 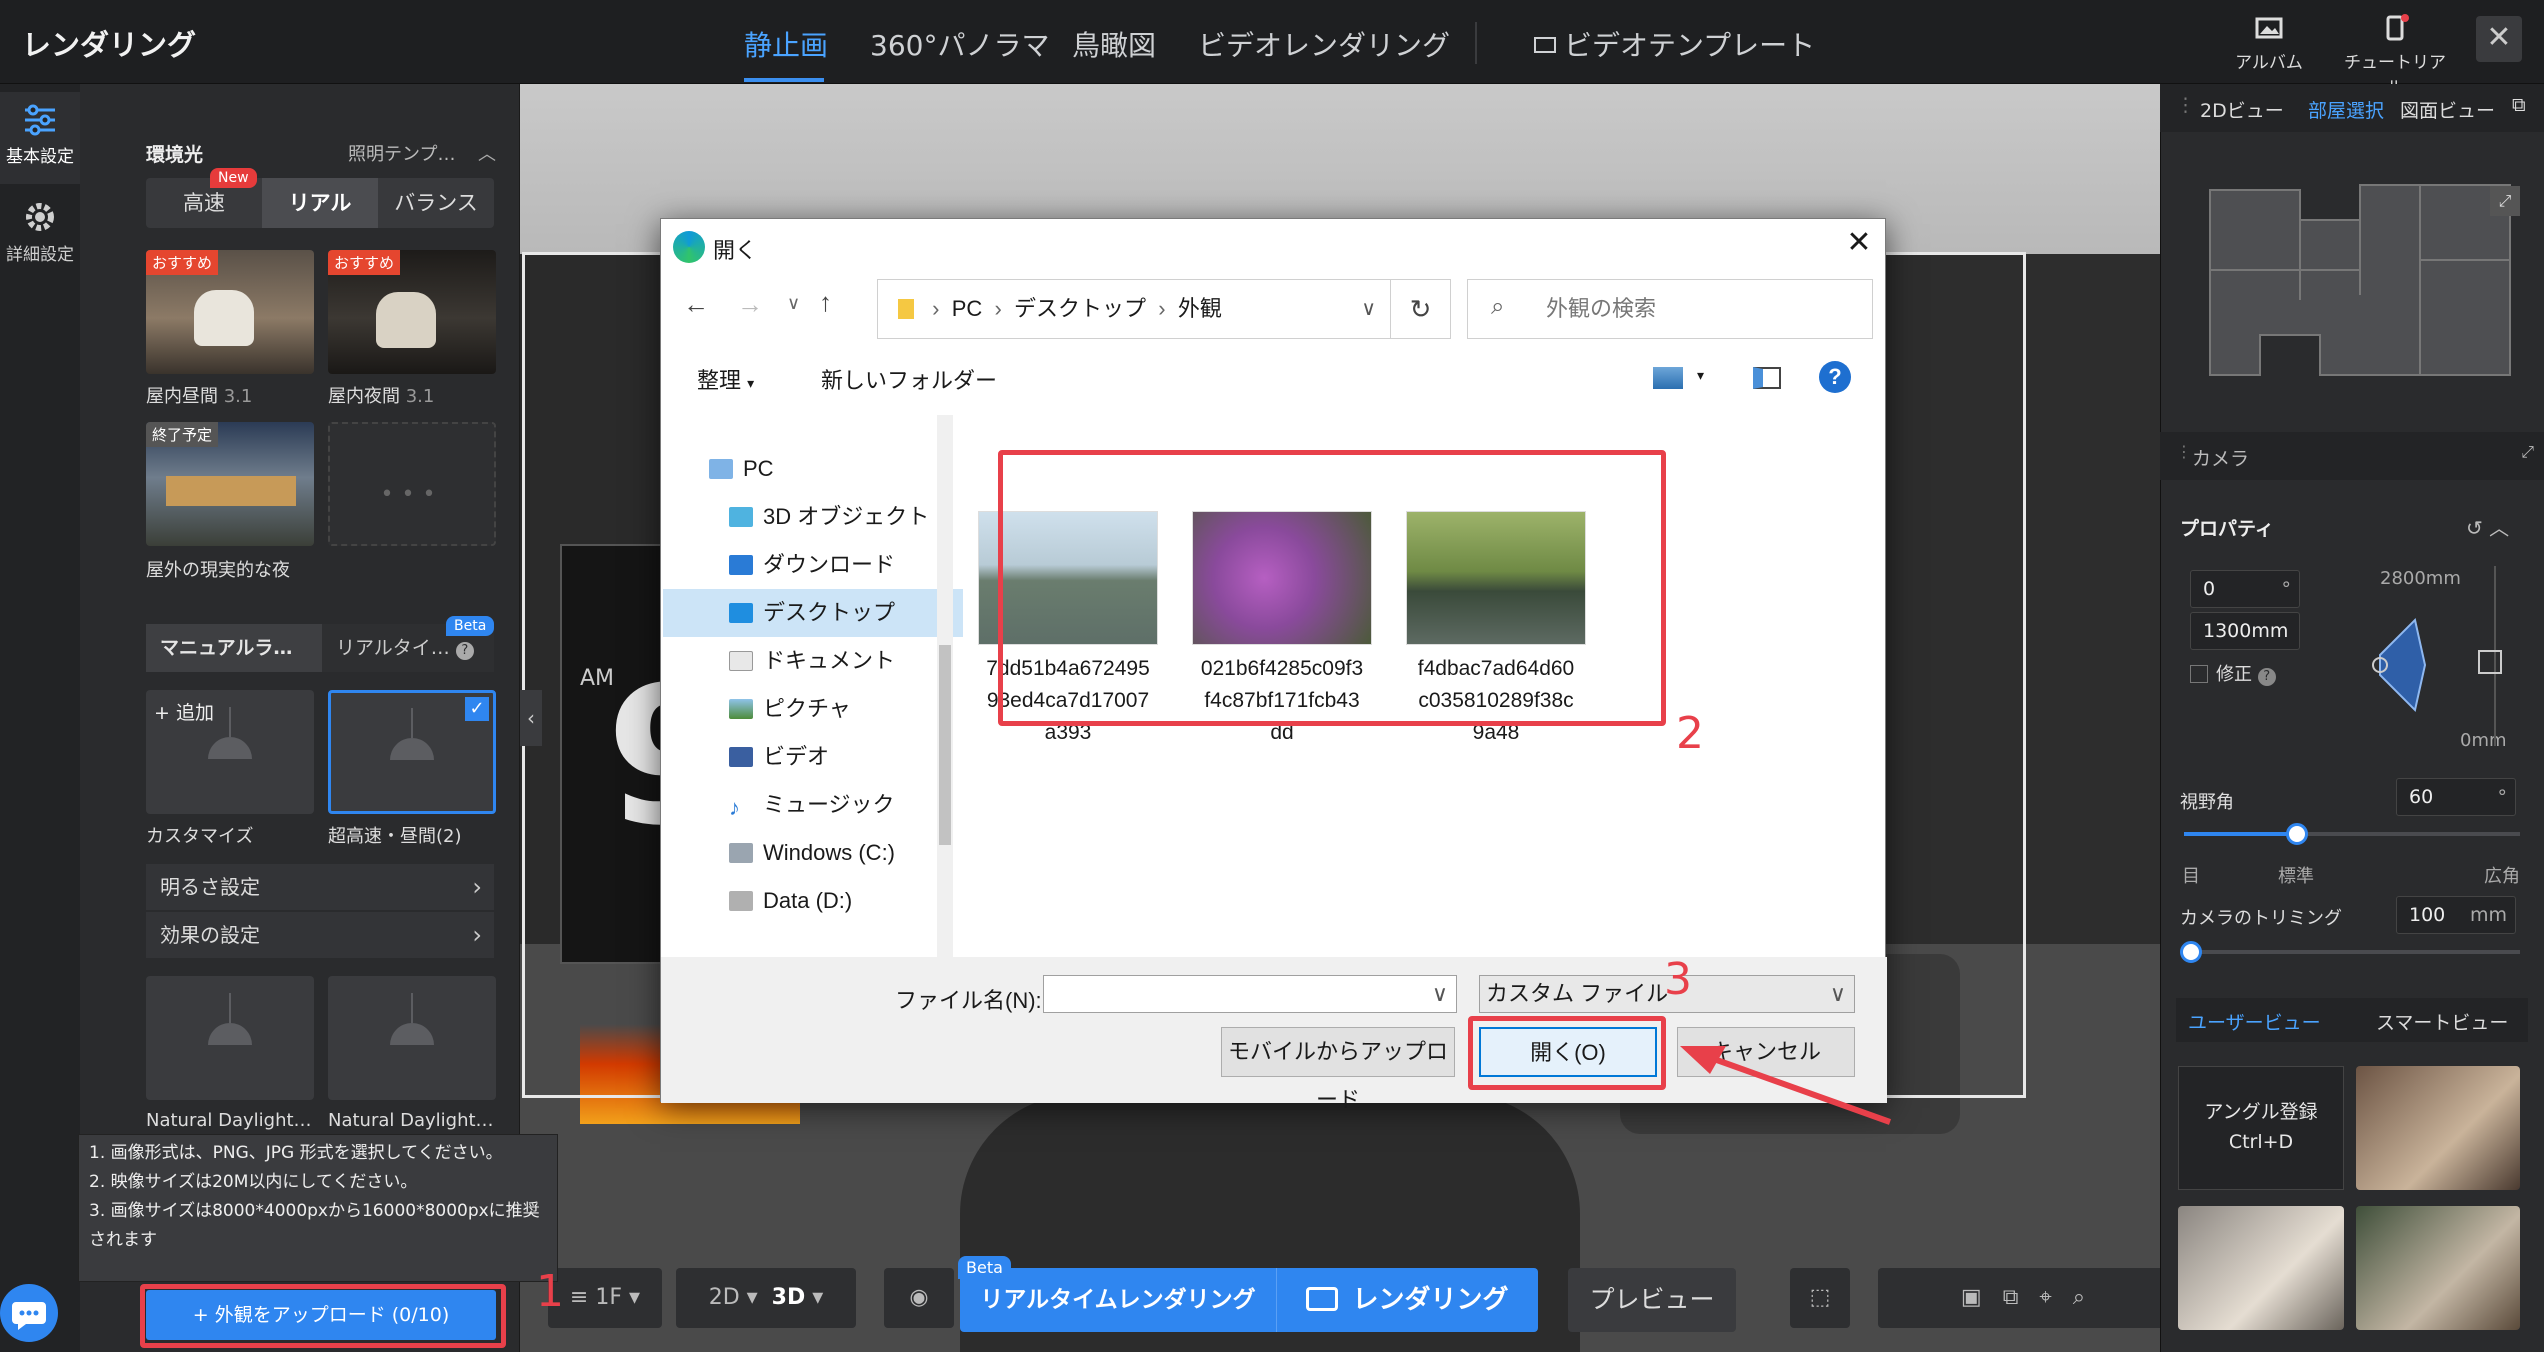 I want to click on scene-thumb-night: おすすめ, so click(x=412, y=312).